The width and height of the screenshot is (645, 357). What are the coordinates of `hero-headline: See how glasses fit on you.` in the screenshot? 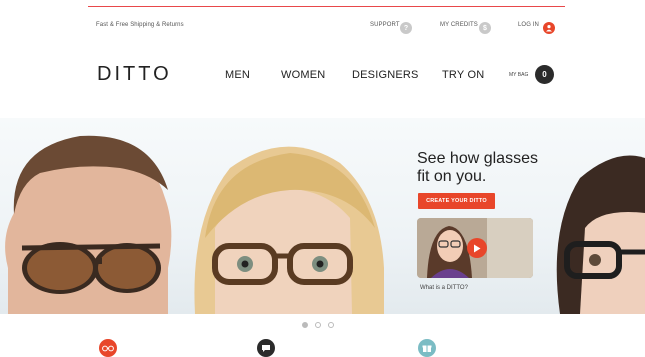 It's located at (492, 168).